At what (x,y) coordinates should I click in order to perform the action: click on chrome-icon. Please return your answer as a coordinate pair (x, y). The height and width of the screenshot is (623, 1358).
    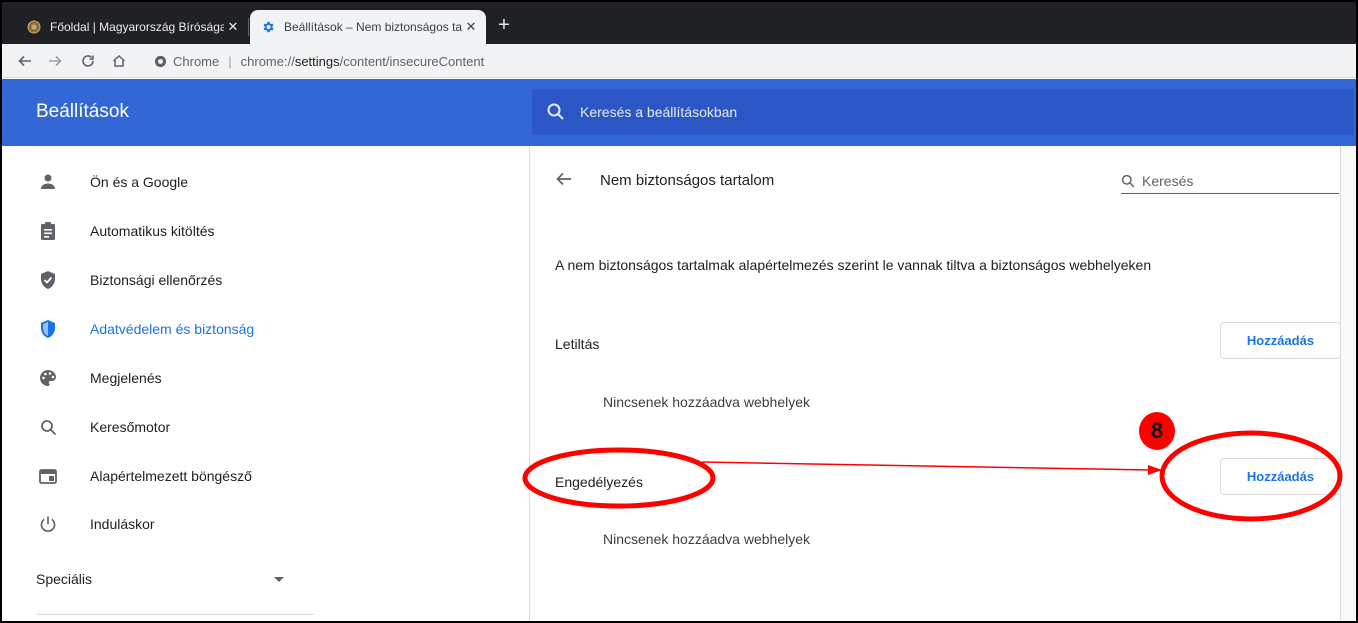
    Looking at the image, I should click on (160, 61).